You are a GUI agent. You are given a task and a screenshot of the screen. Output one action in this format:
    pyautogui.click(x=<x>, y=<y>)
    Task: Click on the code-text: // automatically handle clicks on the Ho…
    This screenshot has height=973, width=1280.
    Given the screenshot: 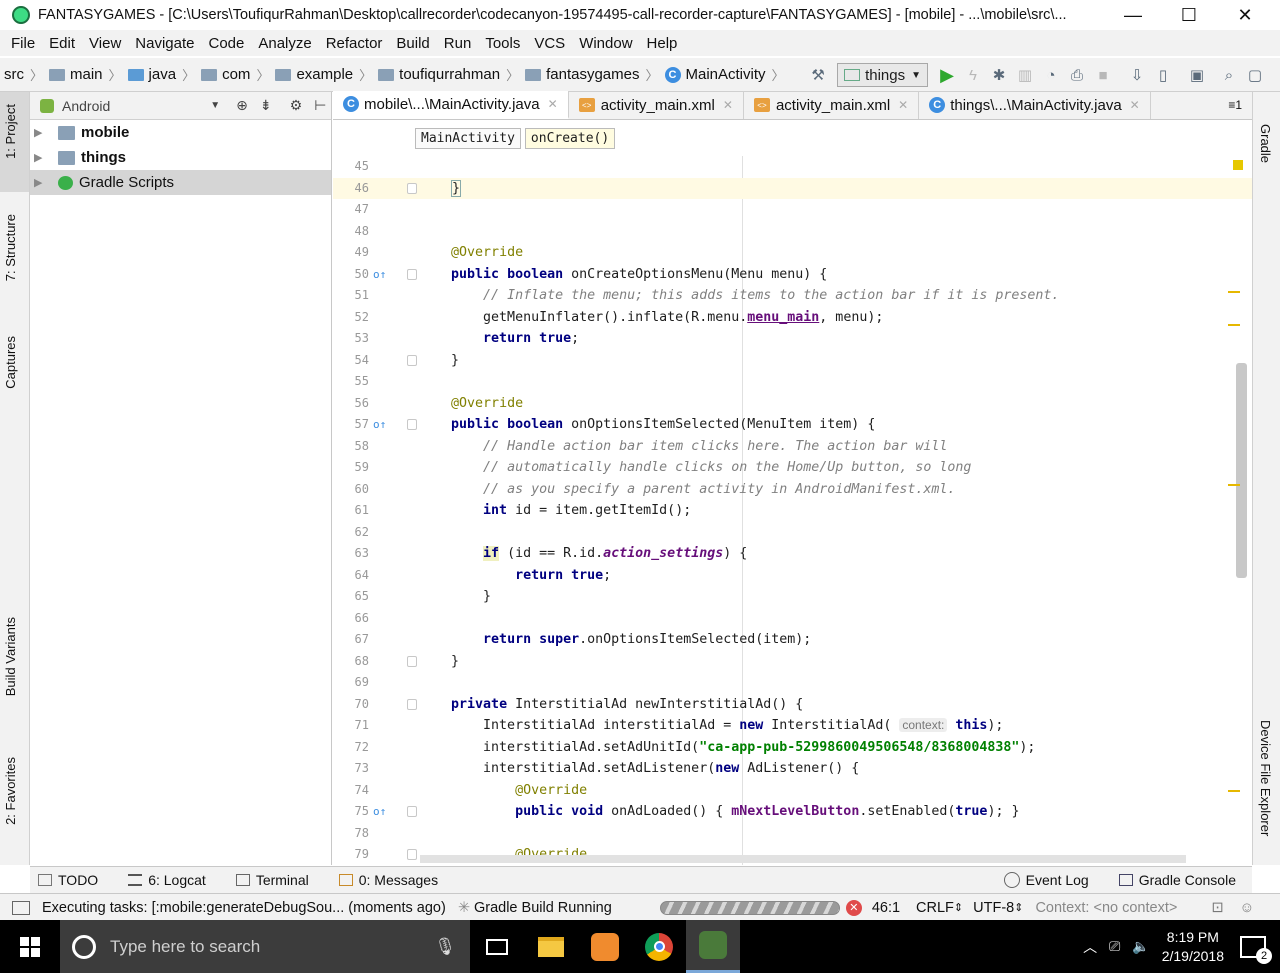 What is the action you would take?
    pyautogui.click(x=695, y=468)
    